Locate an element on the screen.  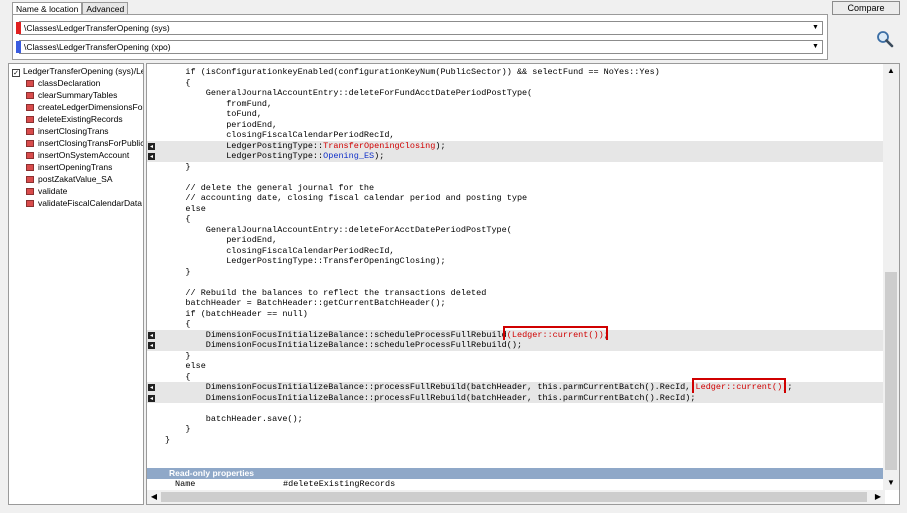
vertical-scrollbar: ▲ ▼ is located at coordinates (891, 277).